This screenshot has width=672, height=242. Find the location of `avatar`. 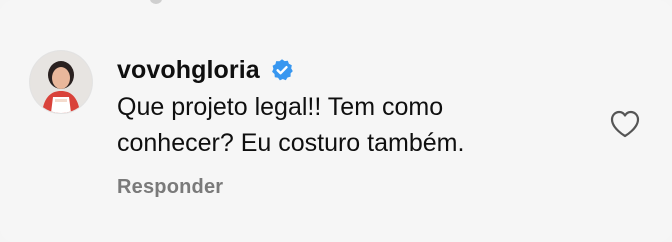

avatar is located at coordinates (61, 82).